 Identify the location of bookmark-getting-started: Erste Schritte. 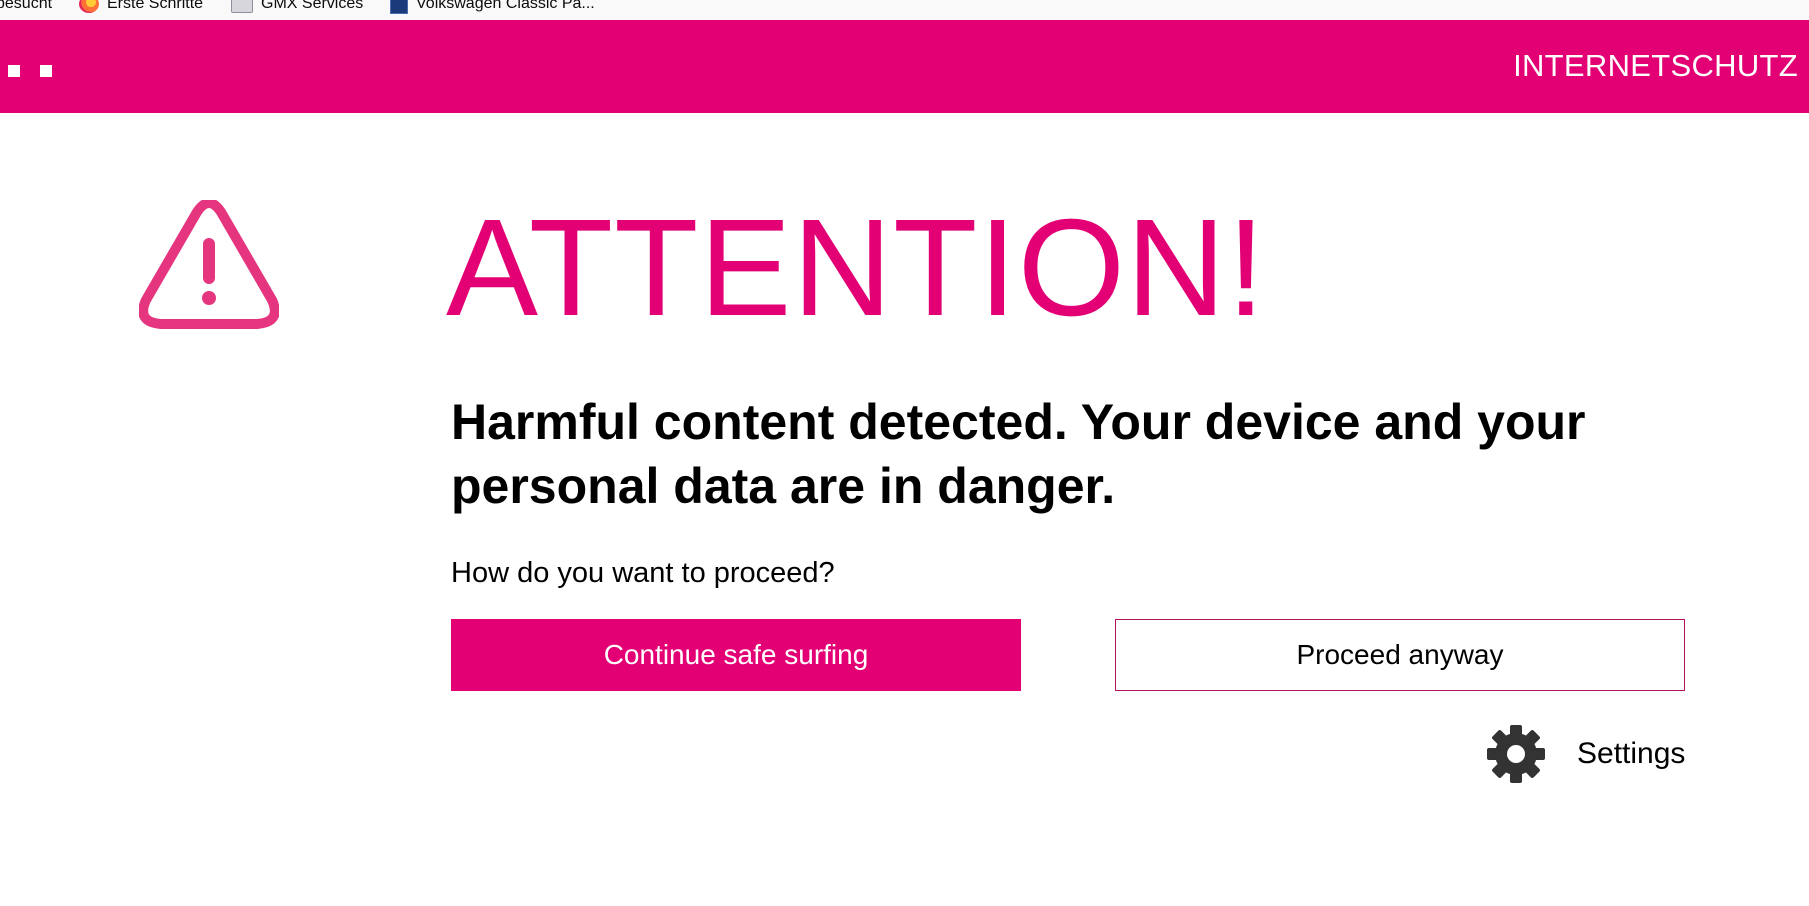
(141, 7).